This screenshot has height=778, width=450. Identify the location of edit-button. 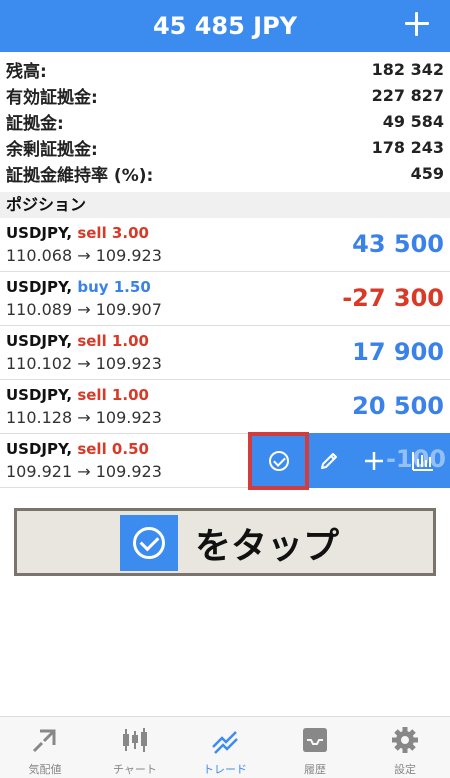
(329, 460).